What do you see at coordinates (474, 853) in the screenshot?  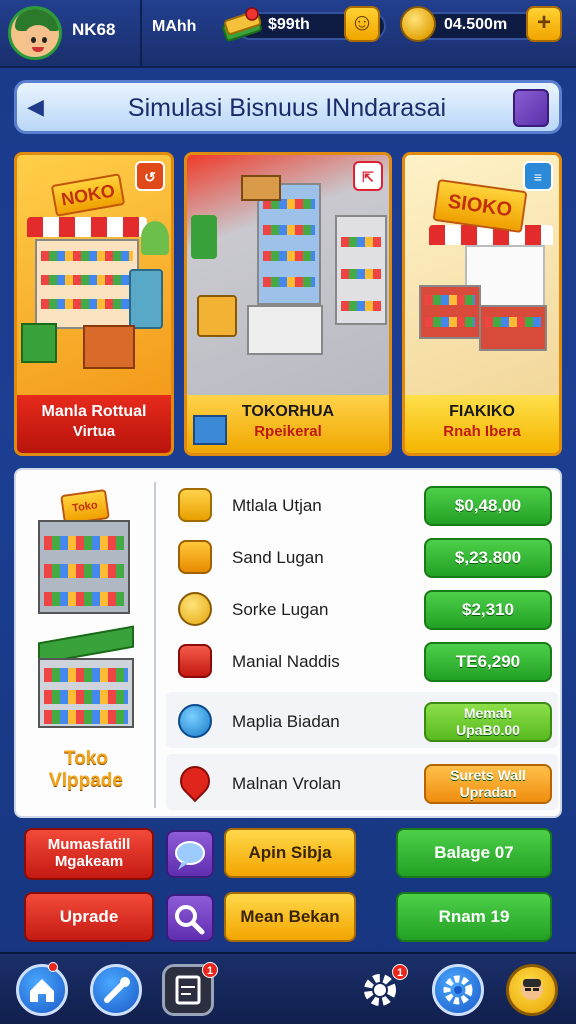 I see `balance-button: Balage 07` at bounding box center [474, 853].